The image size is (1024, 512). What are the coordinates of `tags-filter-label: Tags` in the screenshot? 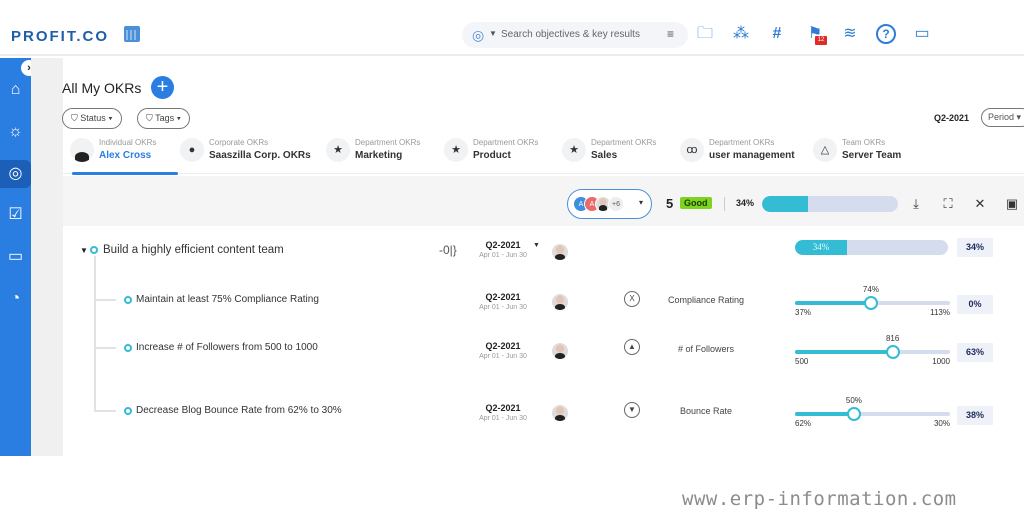 It's located at (165, 118).